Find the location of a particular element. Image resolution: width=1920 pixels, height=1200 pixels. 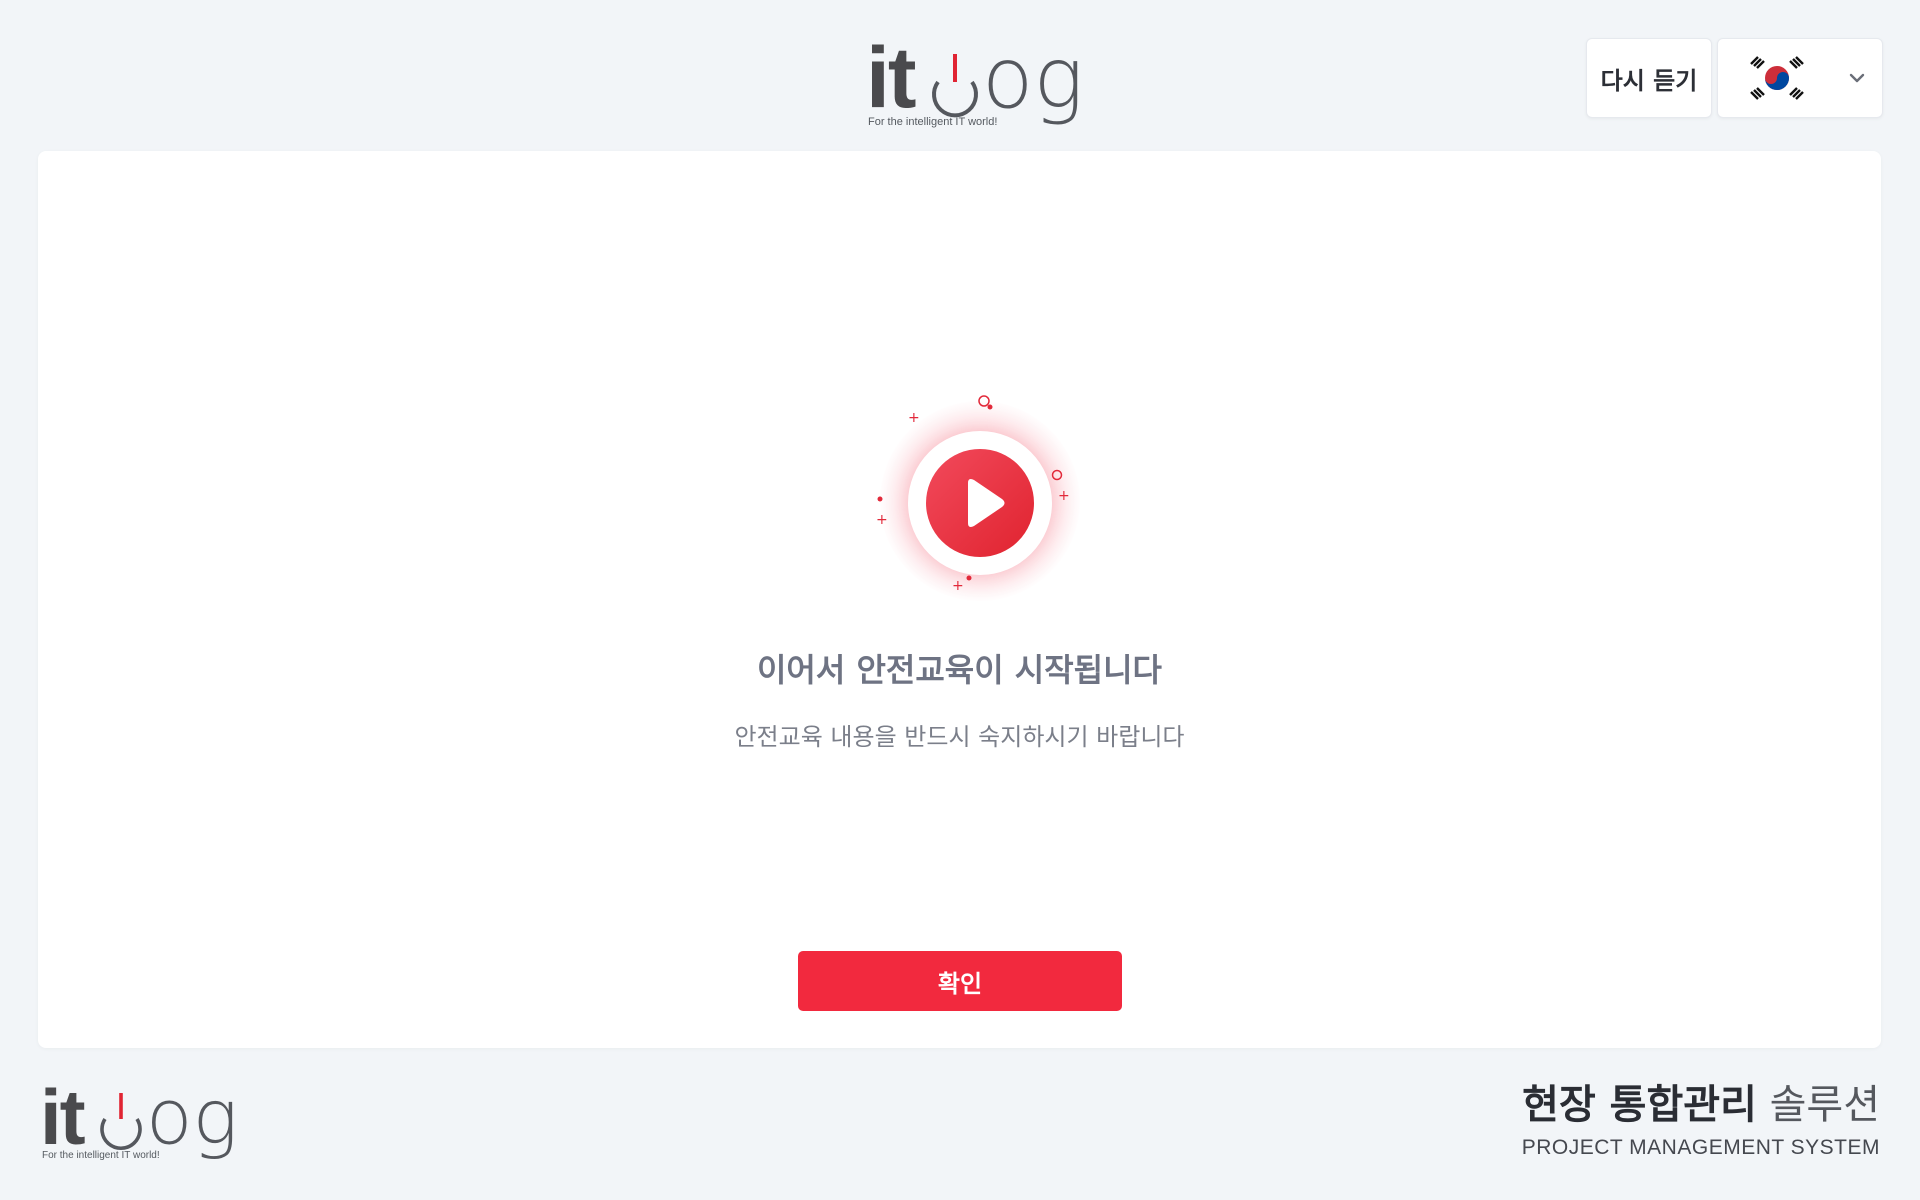

page-subtitle: 안전교육 내용을 반드시 숙지하시기 바랍니다 is located at coordinates (959, 737).